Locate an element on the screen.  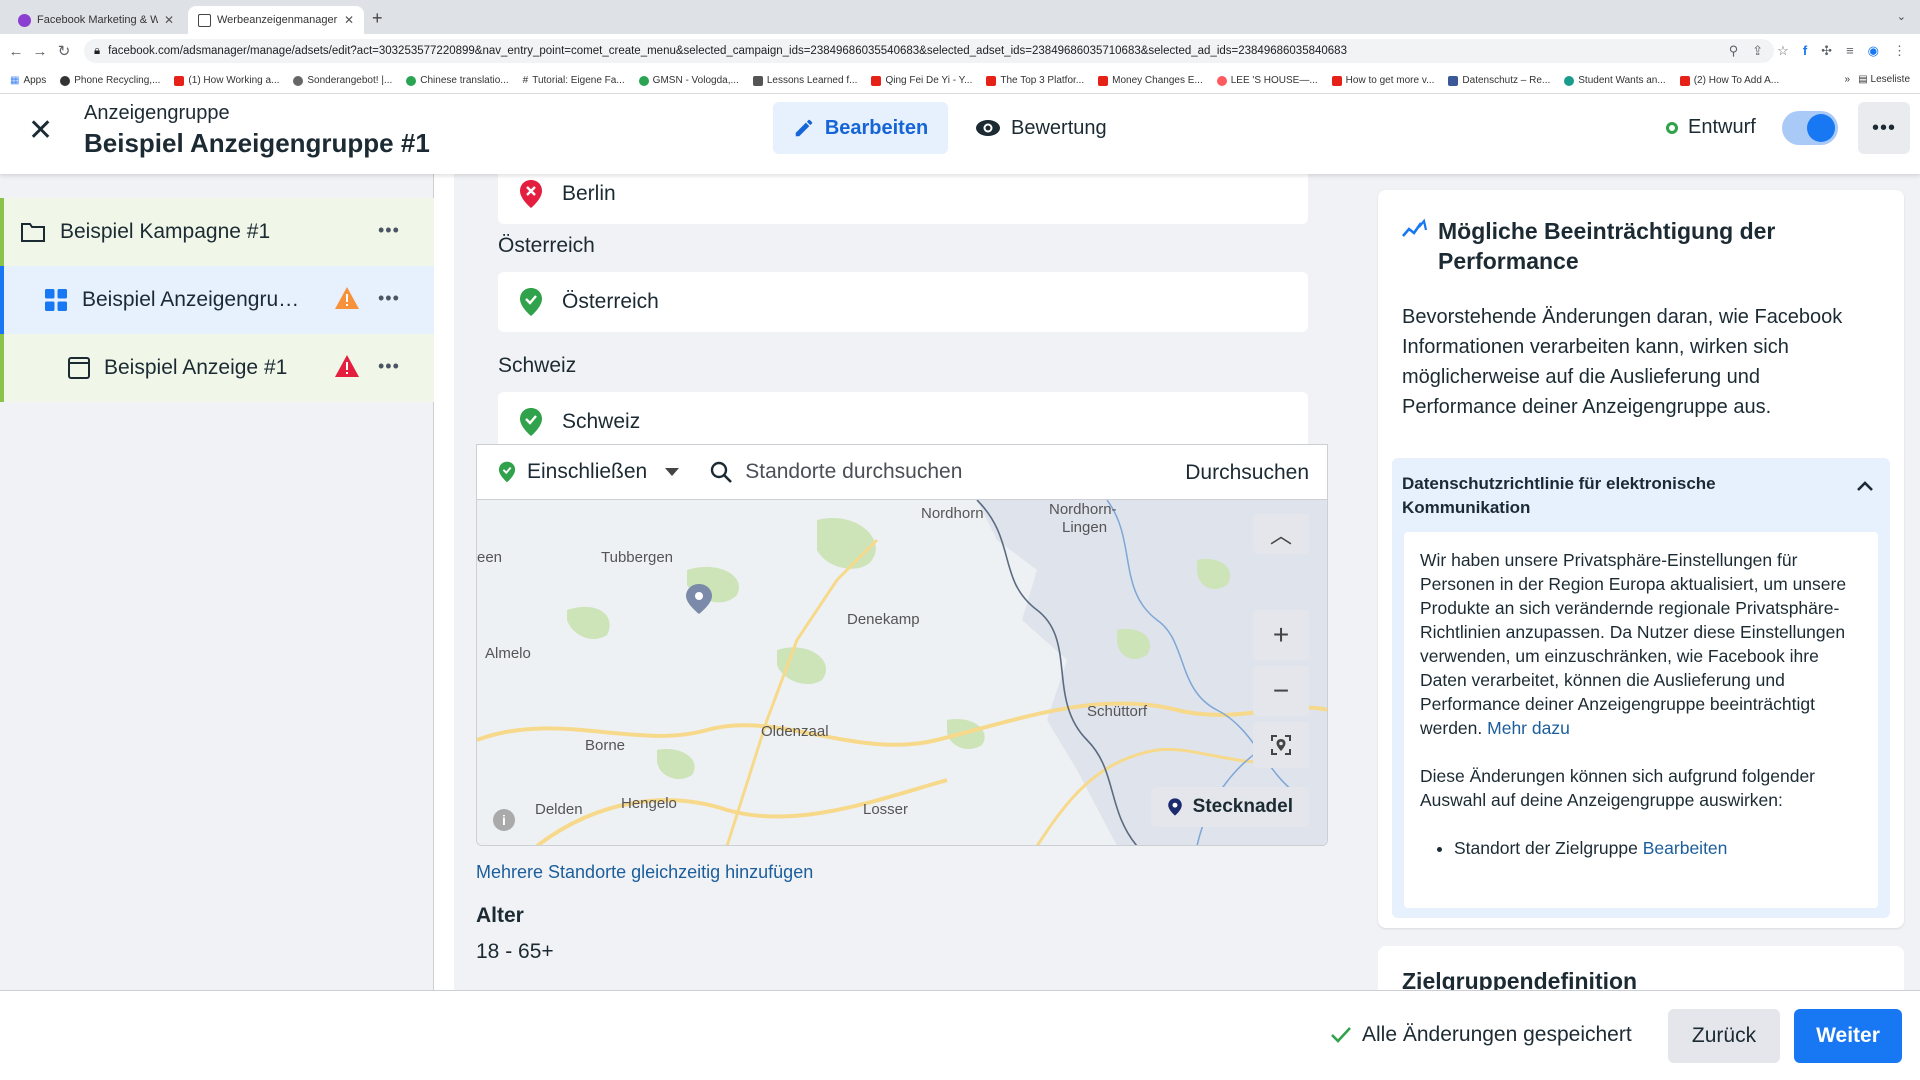
forward-arrow-icon: → is located at coordinates (40, 51).